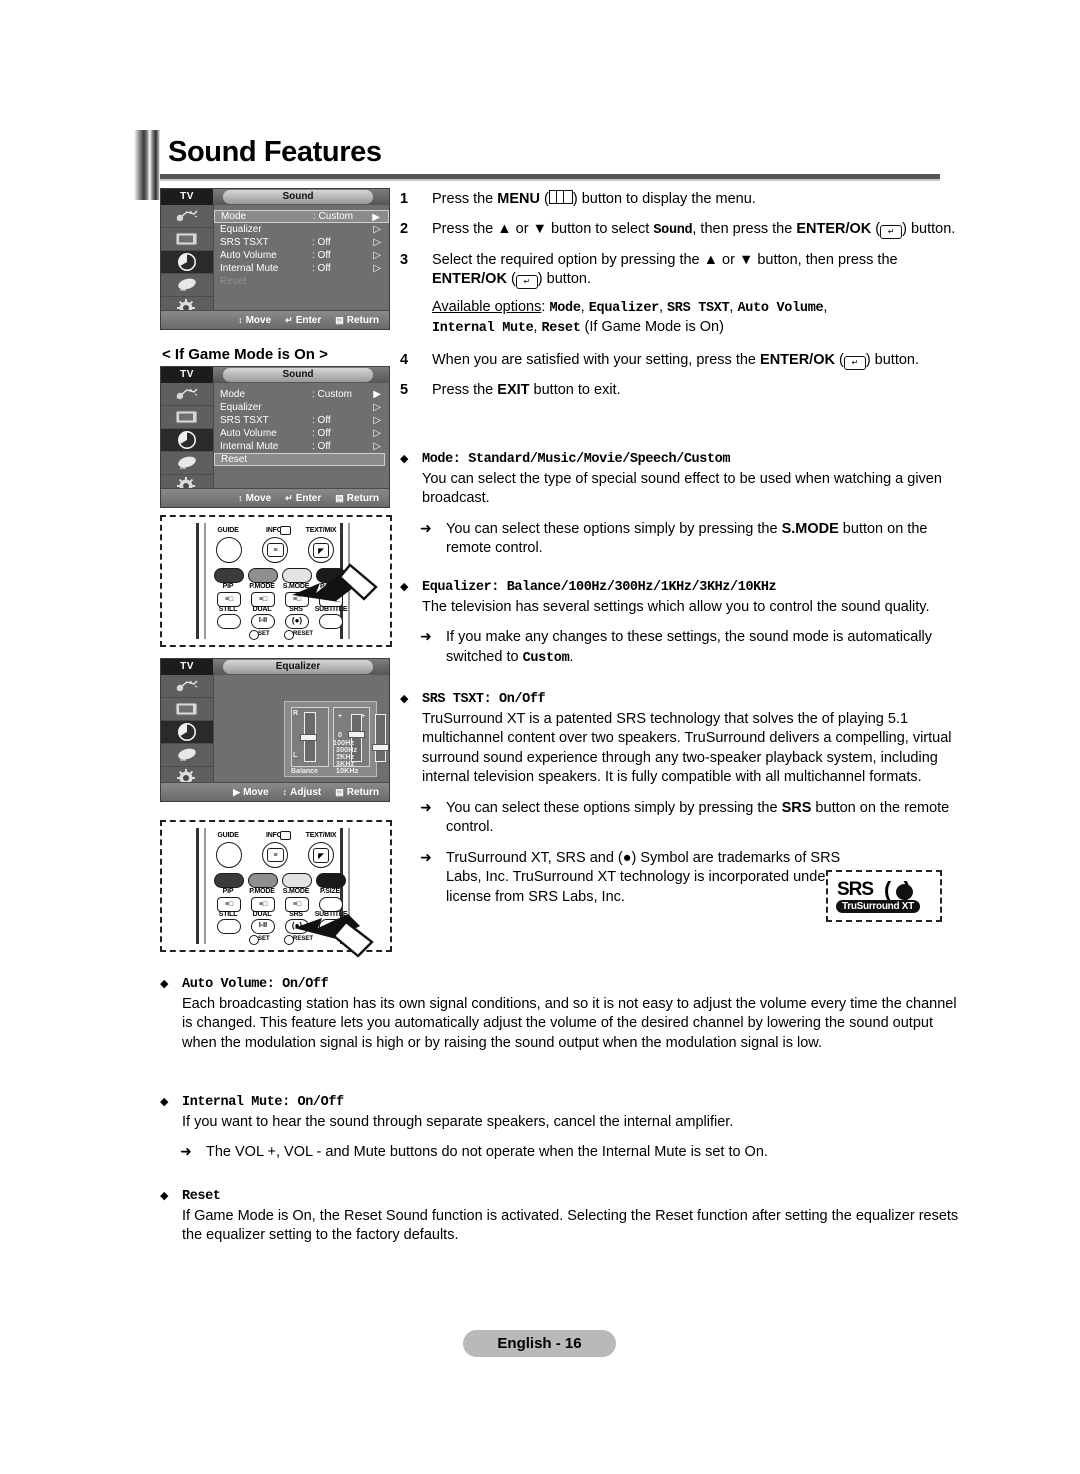 The height and width of the screenshot is (1474, 1080). What do you see at coordinates (321, 530) in the screenshot?
I see `remote-label-textmix: TEXT/MIX` at bounding box center [321, 530].